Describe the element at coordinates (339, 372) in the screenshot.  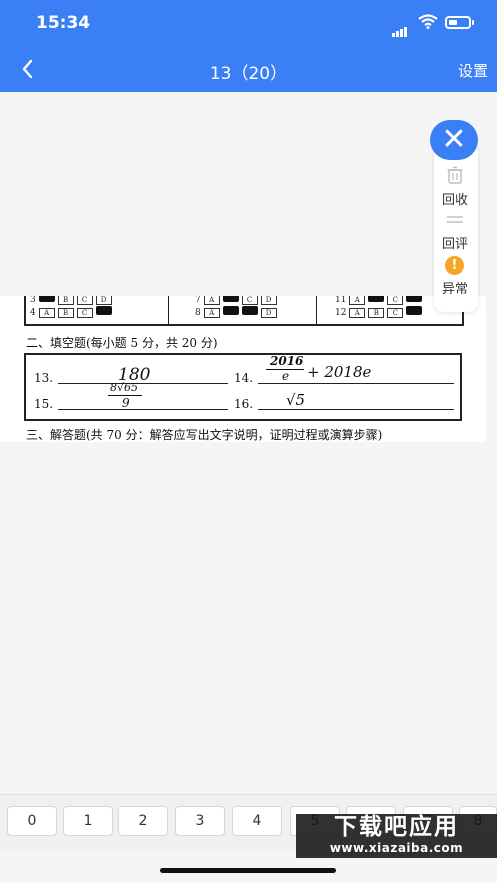
I see `q14-tail: + 2018e` at that location.